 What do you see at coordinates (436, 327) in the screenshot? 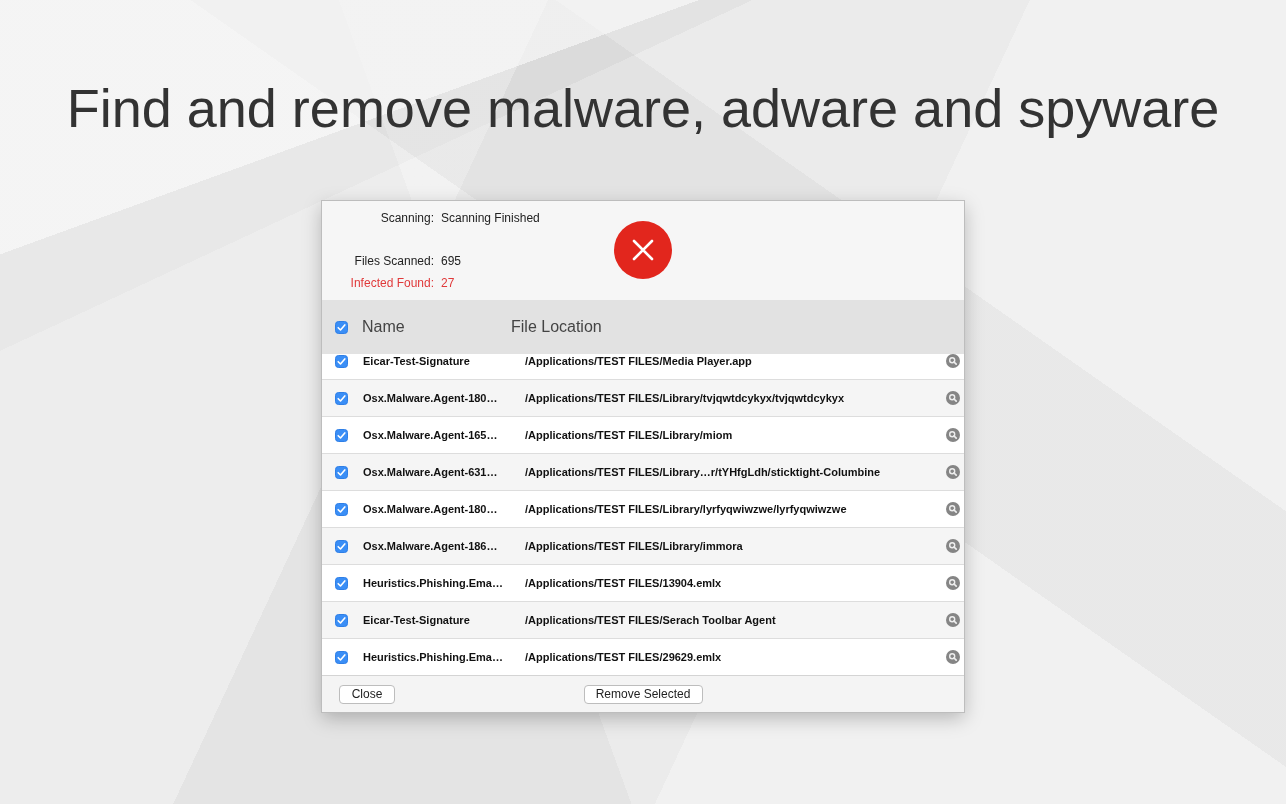
I see `column-header: Name` at bounding box center [436, 327].